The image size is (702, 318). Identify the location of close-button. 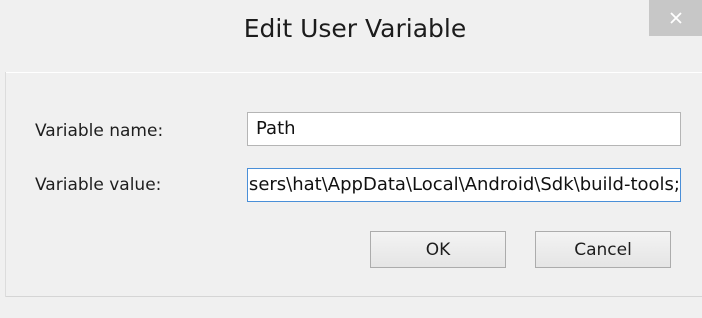
(675, 18).